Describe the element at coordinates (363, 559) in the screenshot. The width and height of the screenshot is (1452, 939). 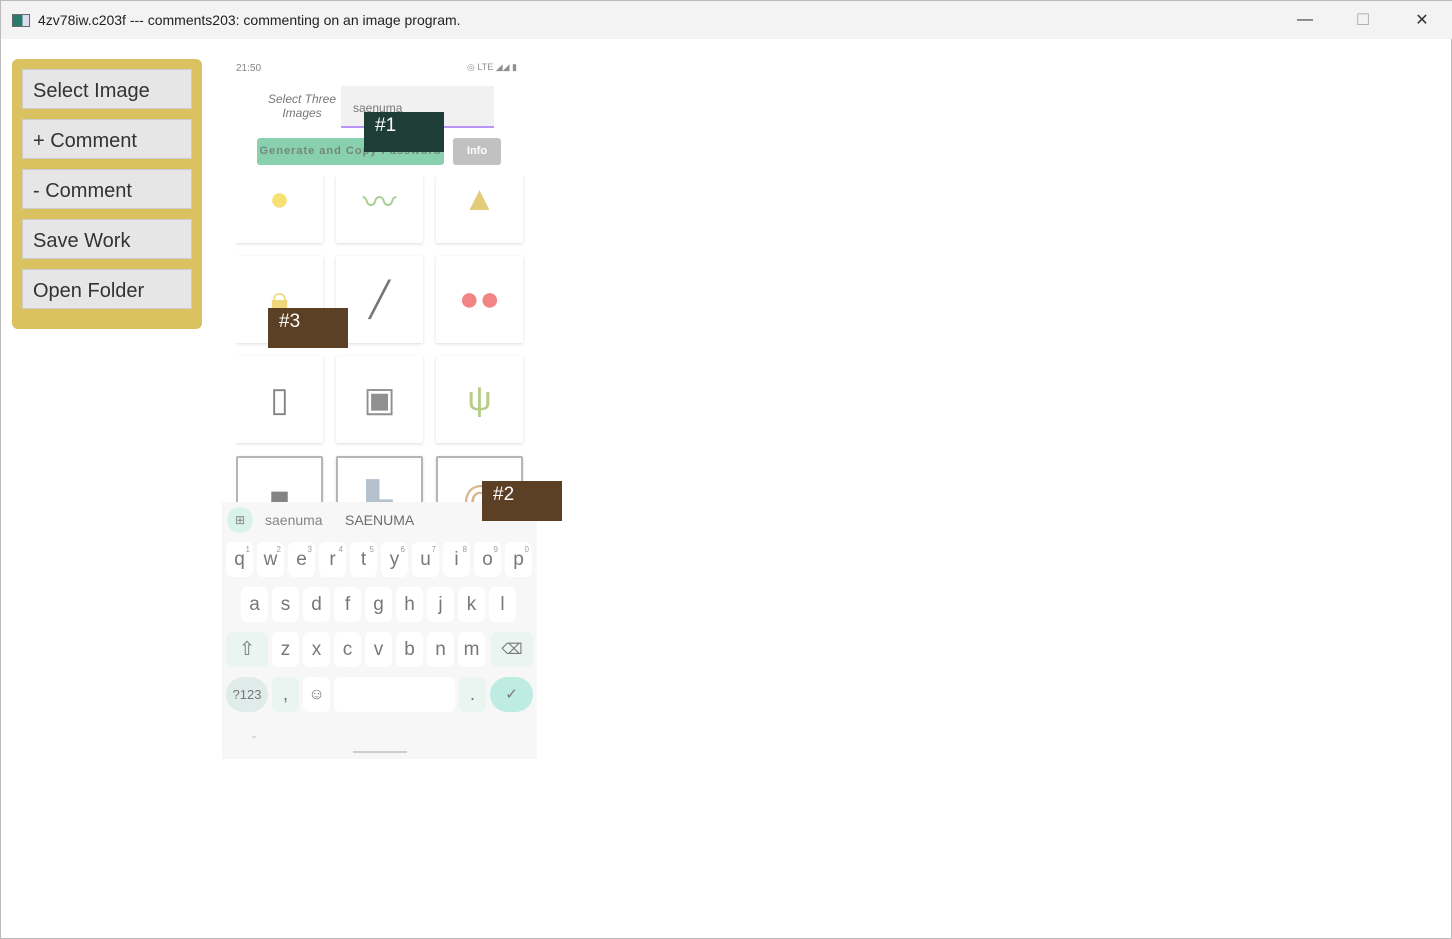
I see `key-t: t5` at that location.